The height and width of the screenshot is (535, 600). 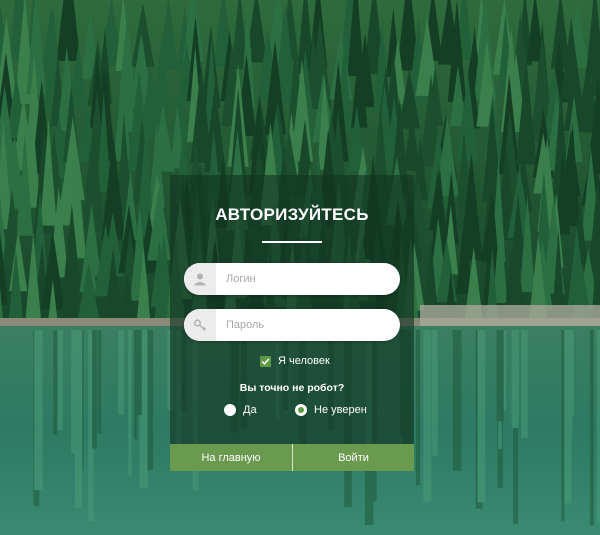 I want to click on human-checkbox-label: Я человек, so click(x=304, y=361).